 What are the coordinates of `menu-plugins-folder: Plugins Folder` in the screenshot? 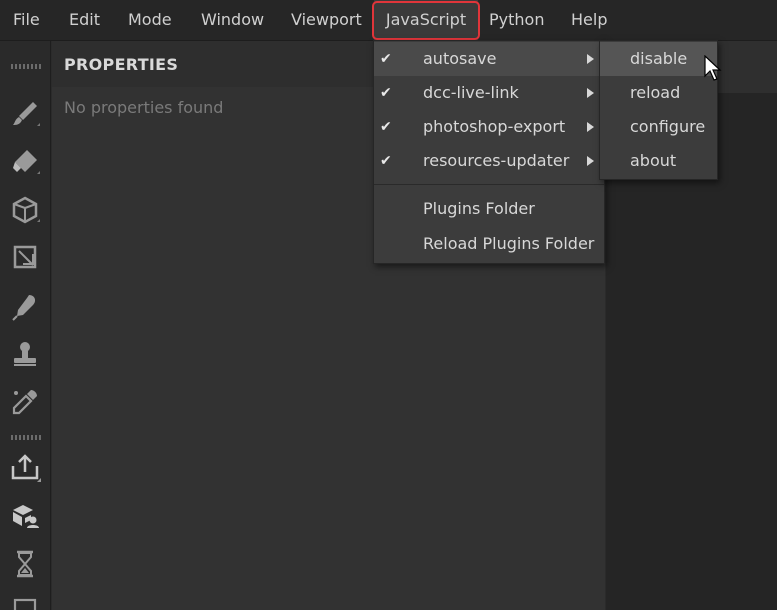 It's located at (489, 209).